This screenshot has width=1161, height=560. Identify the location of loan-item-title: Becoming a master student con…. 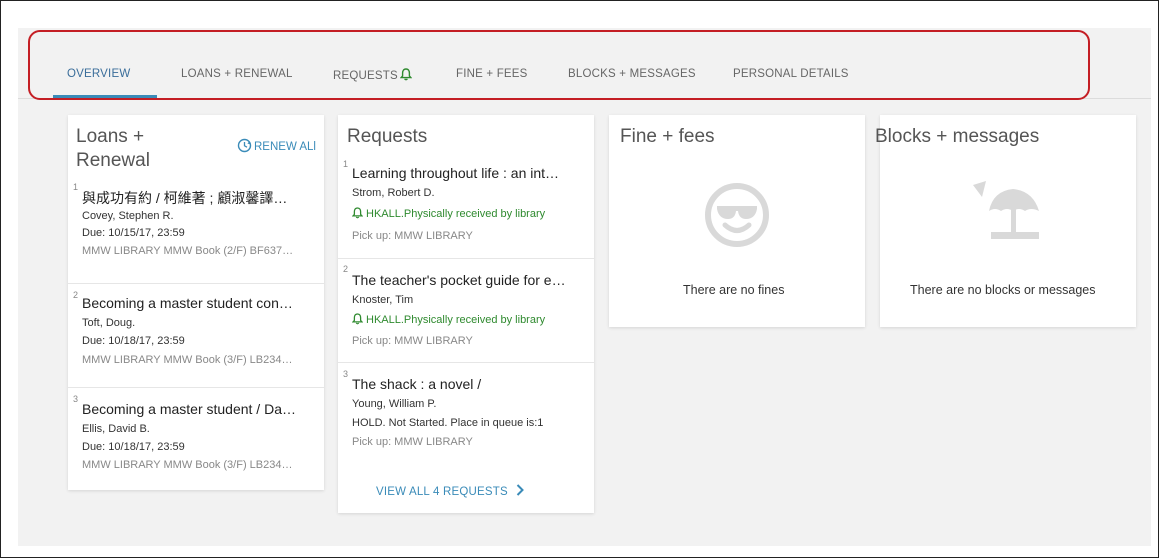
(199, 303).